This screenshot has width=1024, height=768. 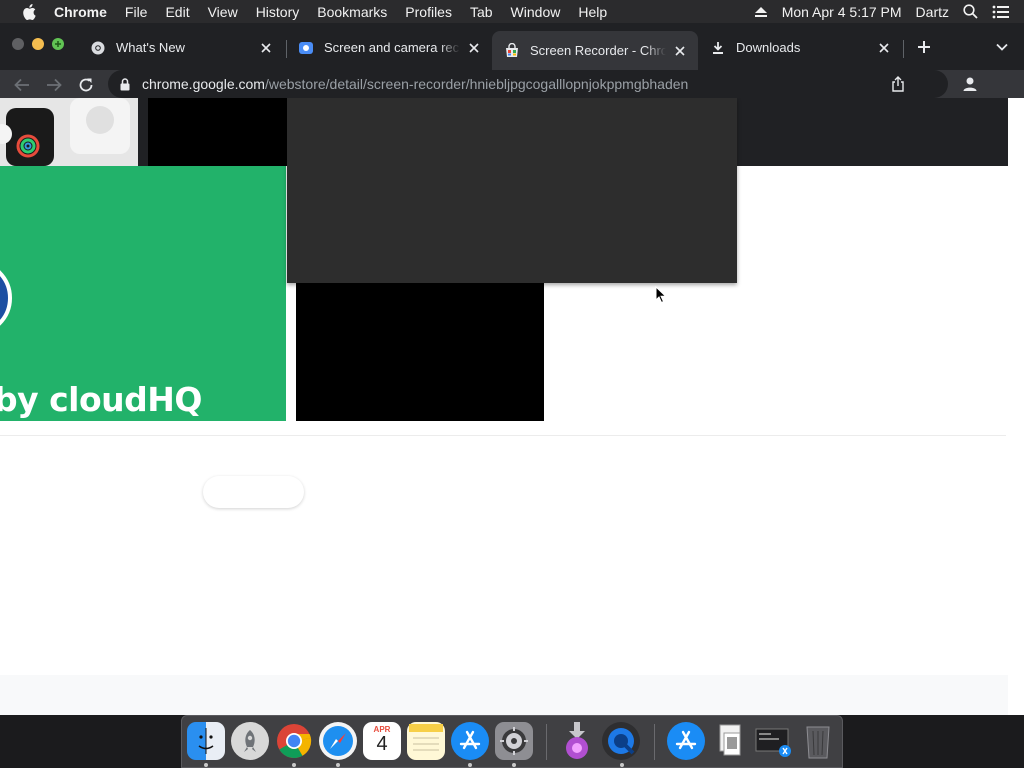 I want to click on screen-recorder-app-icon, so click(x=621, y=741).